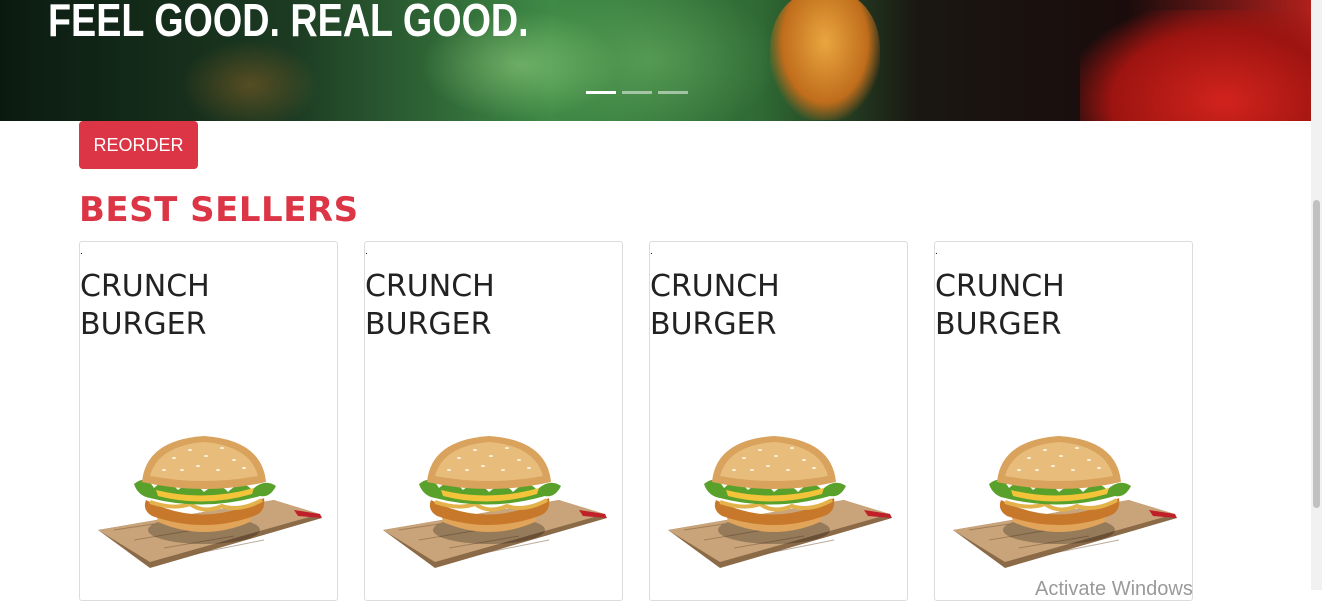 This screenshot has height=601, width=1322. I want to click on hero-title: FEEL GOOD. REAL GOOD., so click(288, 23).